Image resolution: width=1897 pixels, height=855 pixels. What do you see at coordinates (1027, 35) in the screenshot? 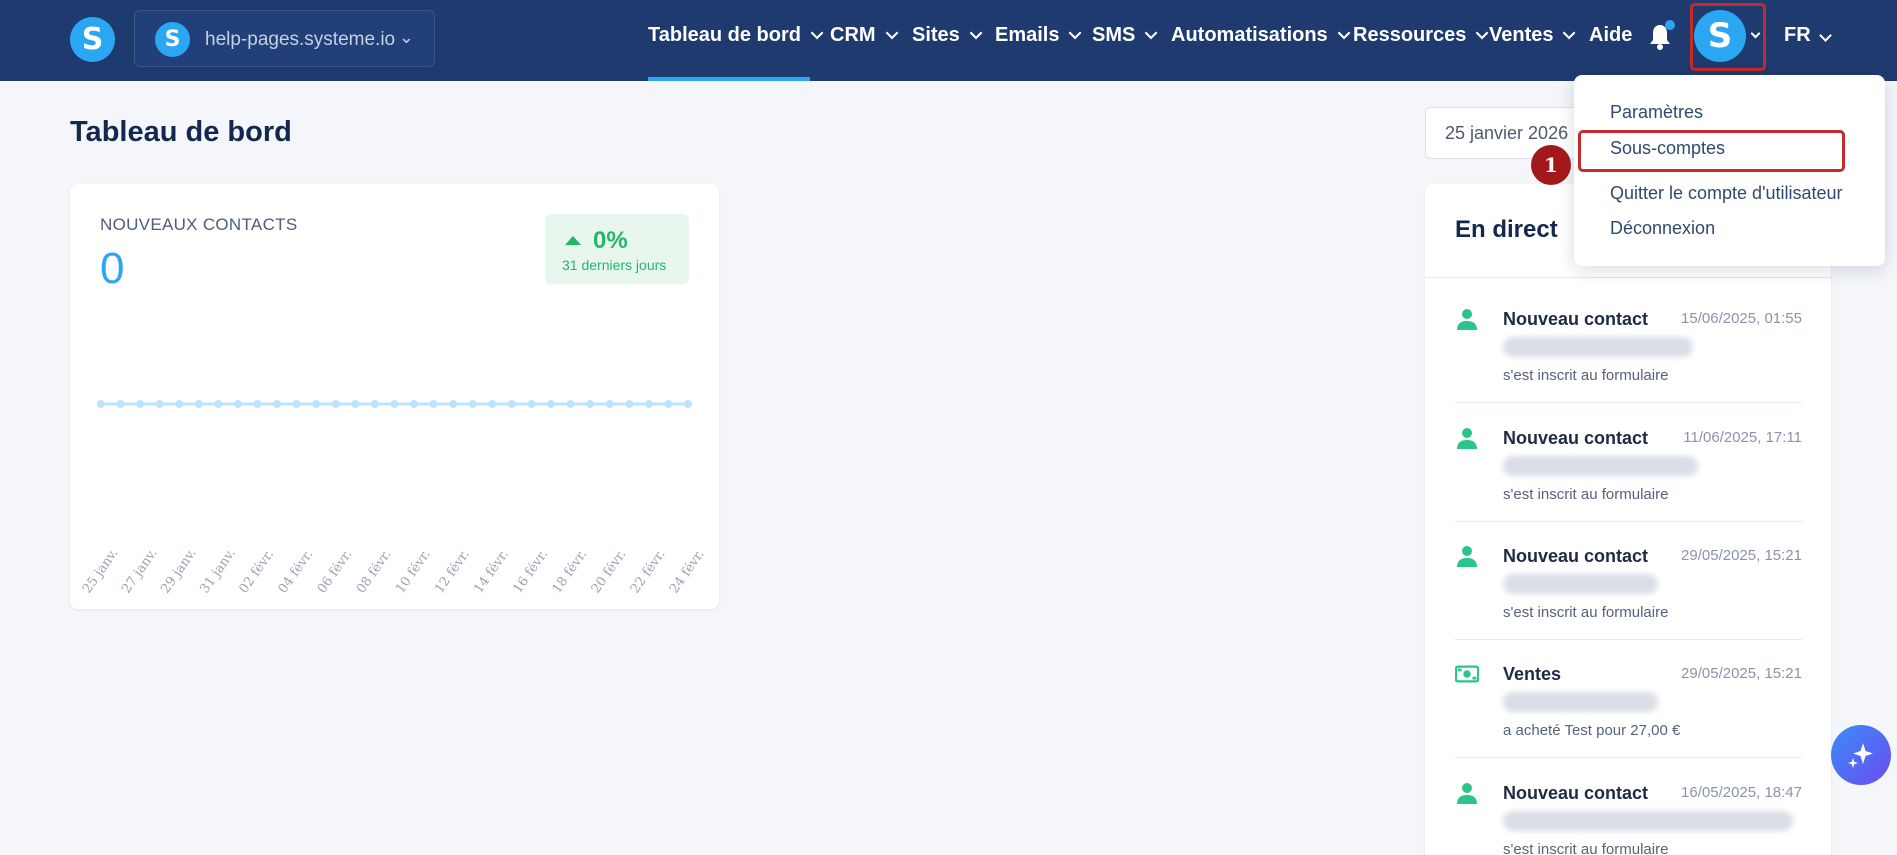
I see `nav-item-label: Emails` at bounding box center [1027, 35].